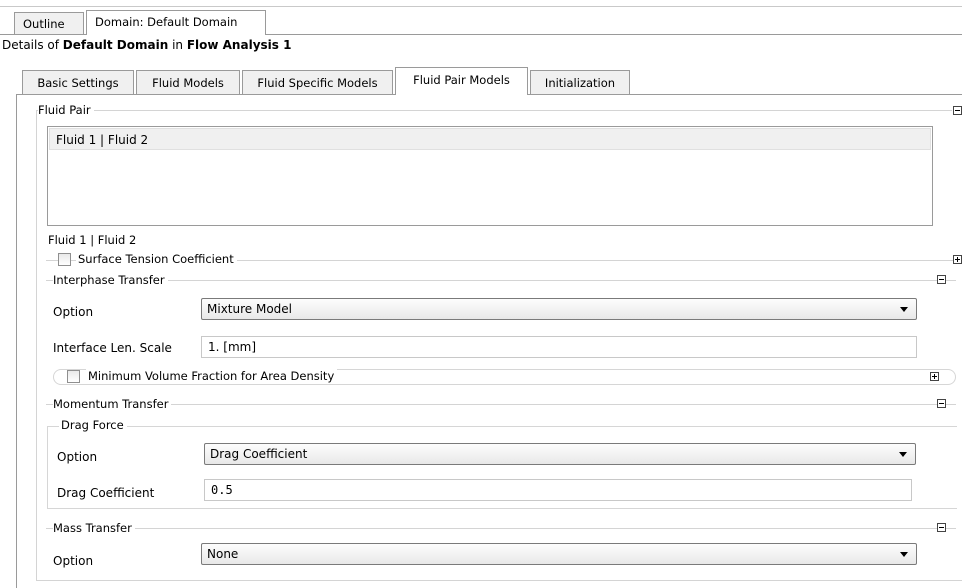  Describe the element at coordinates (559, 347) in the screenshot. I see `interface-len-scale-input: 1. [mm]` at that location.